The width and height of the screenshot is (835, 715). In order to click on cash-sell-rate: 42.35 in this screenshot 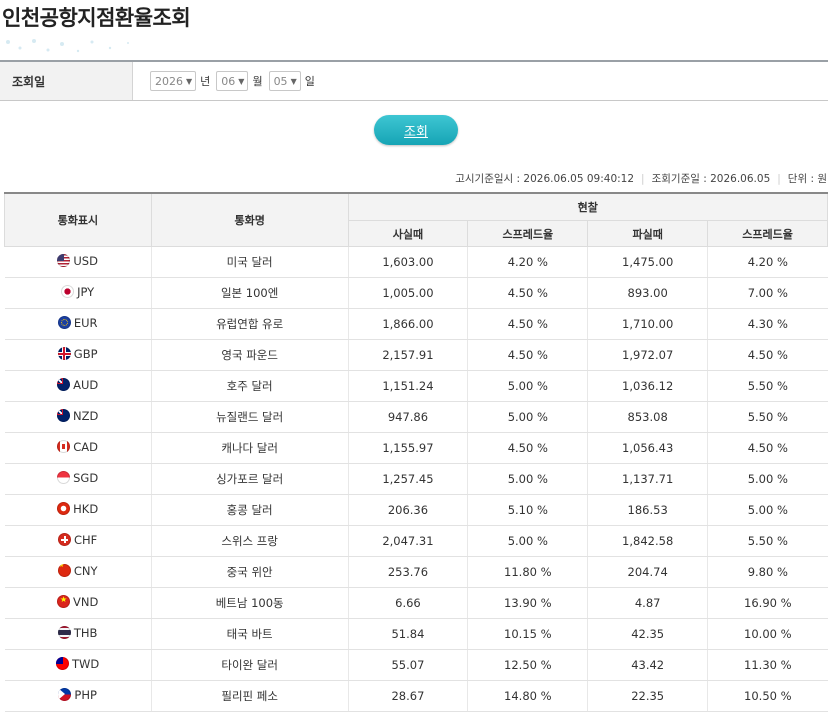, I will do `click(647, 634)`.